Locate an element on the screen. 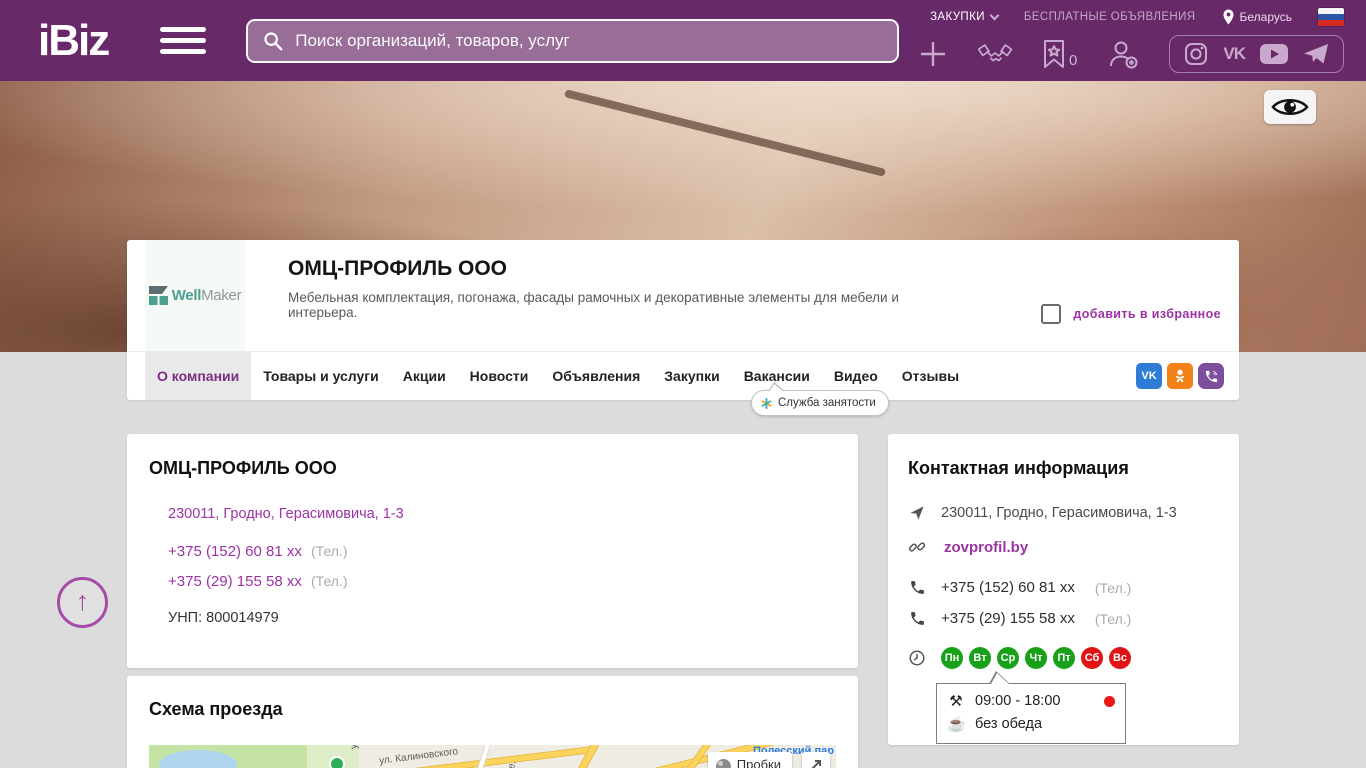  unp-label: УНП: 800014979 is located at coordinates (223, 618).